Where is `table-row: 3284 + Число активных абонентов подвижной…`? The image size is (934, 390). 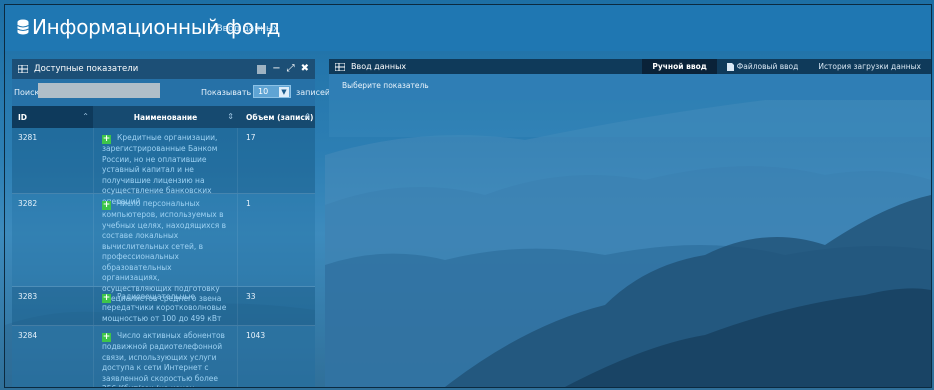 table-row: 3284 + Число активных абонентов подвижной… is located at coordinates (163, 356).